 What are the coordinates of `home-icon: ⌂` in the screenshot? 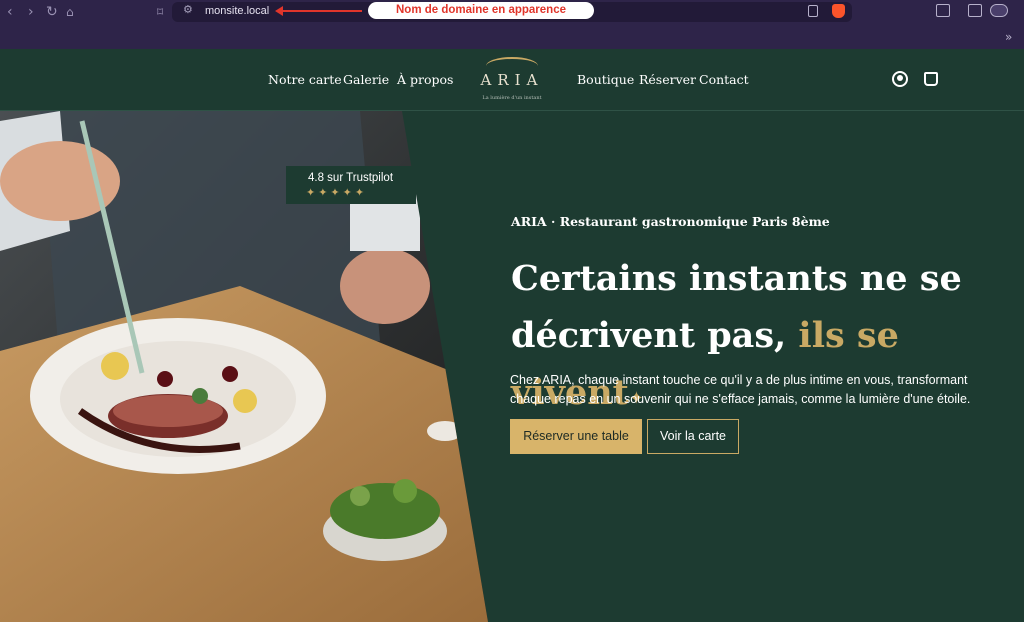 It's located at (70, 12).